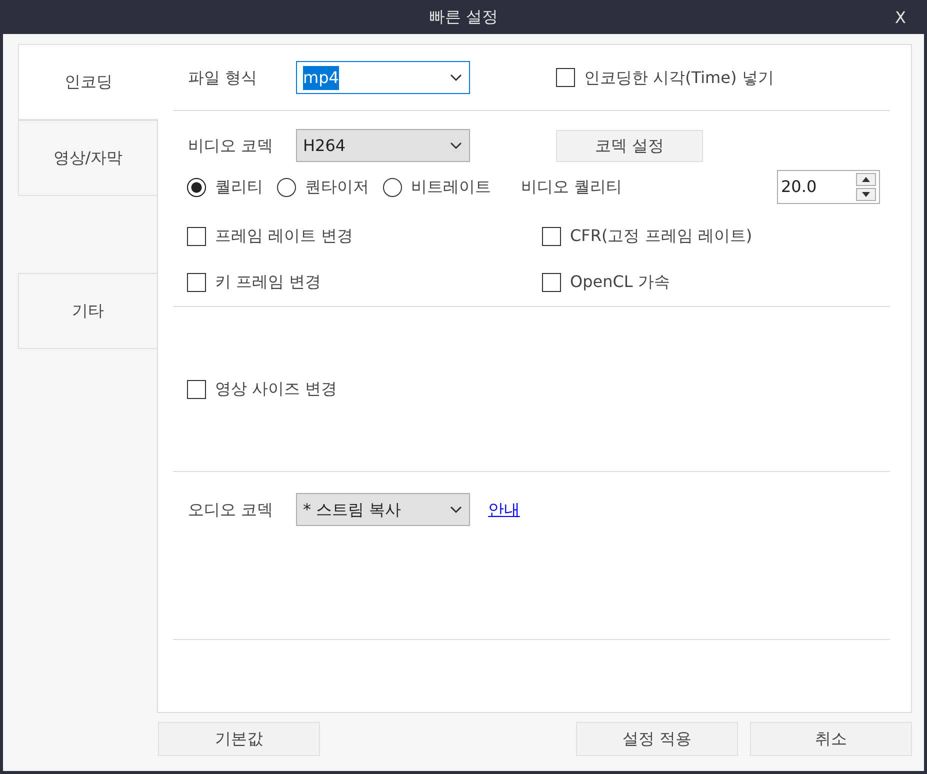 Image resolution: width=927 pixels, height=774 pixels. Describe the element at coordinates (504, 510) in the screenshot. I see `guide-link: 안내` at that location.